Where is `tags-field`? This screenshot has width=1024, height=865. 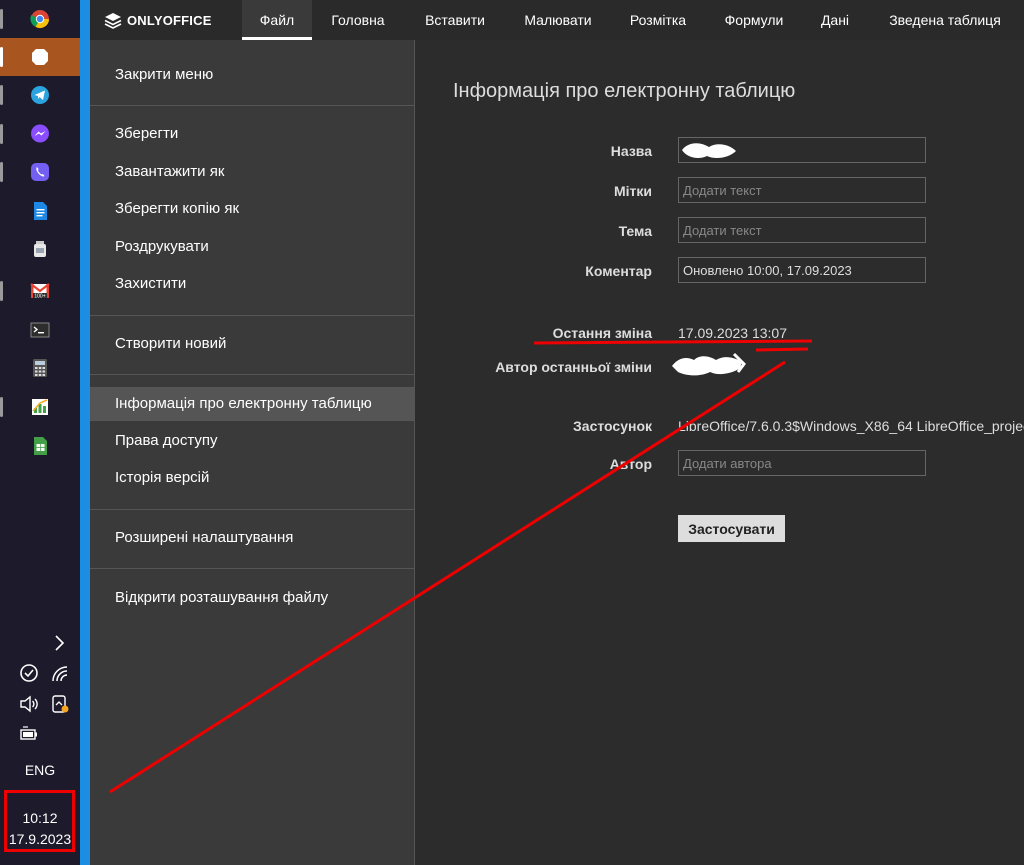
tags-field is located at coordinates (802, 190).